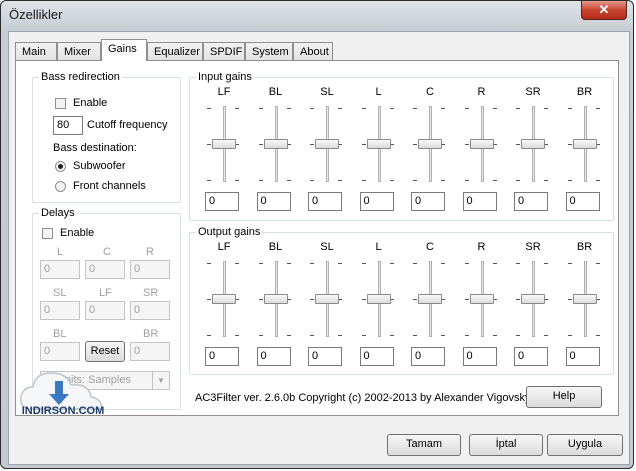 Image resolution: width=636 pixels, height=471 pixels. Describe the element at coordinates (60, 166) in the screenshot. I see `subwoofer-radio` at that location.